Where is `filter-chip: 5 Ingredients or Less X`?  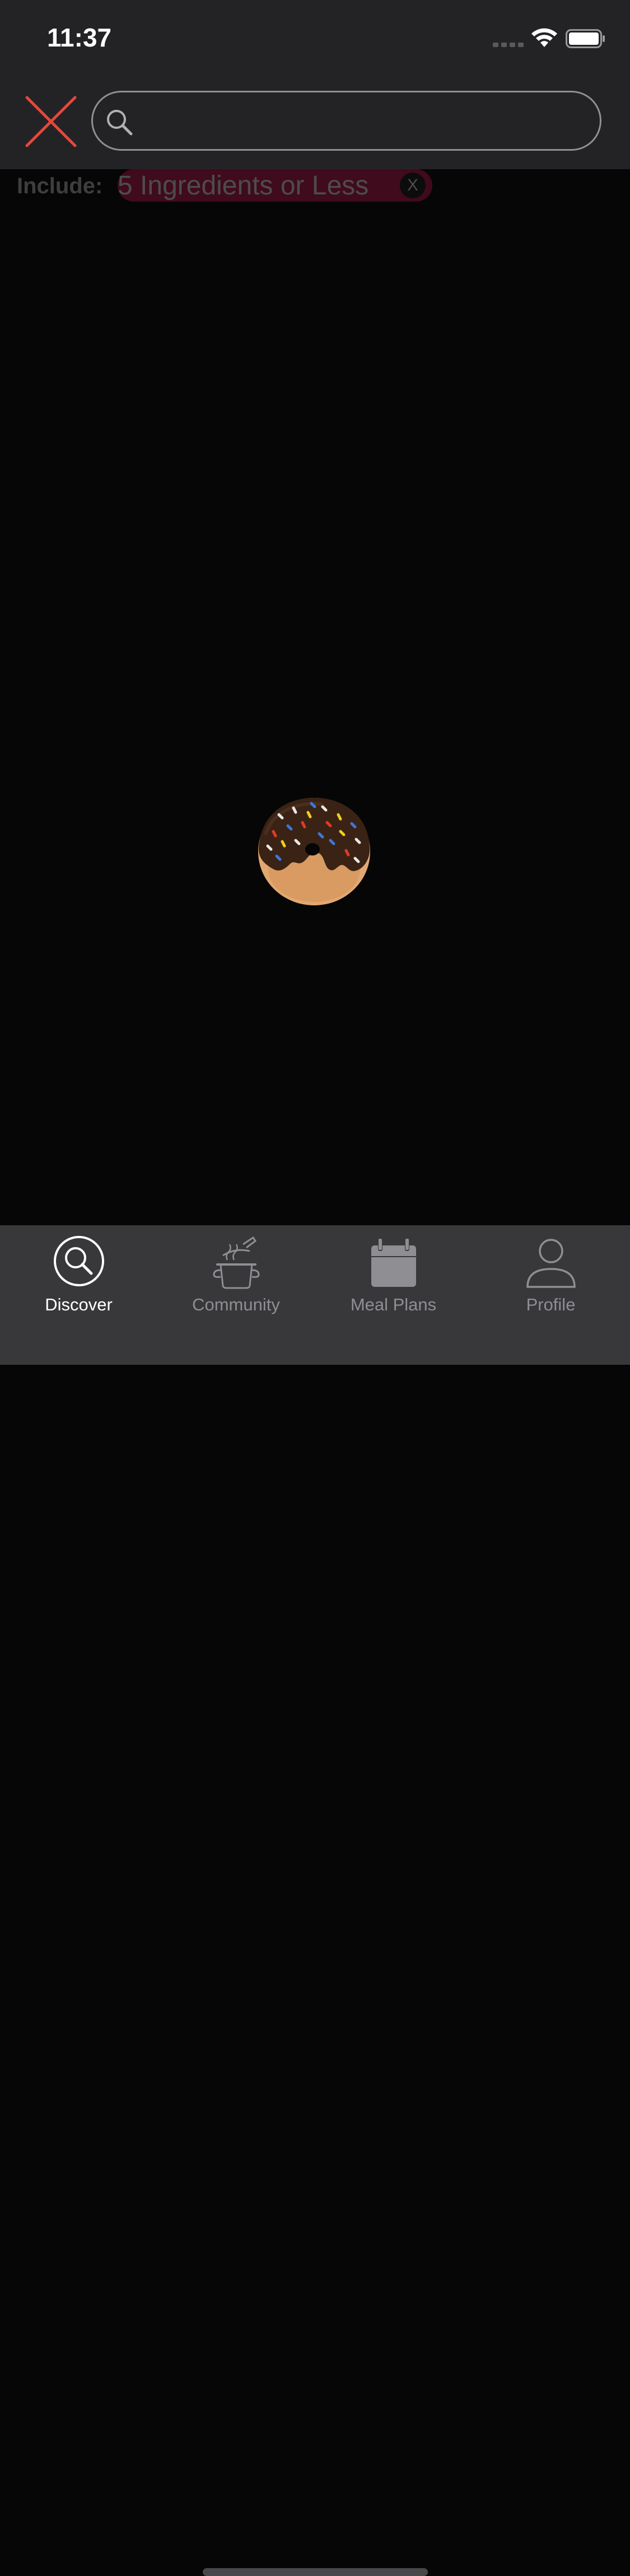 filter-chip: 5 Ingredients or Less X is located at coordinates (275, 185).